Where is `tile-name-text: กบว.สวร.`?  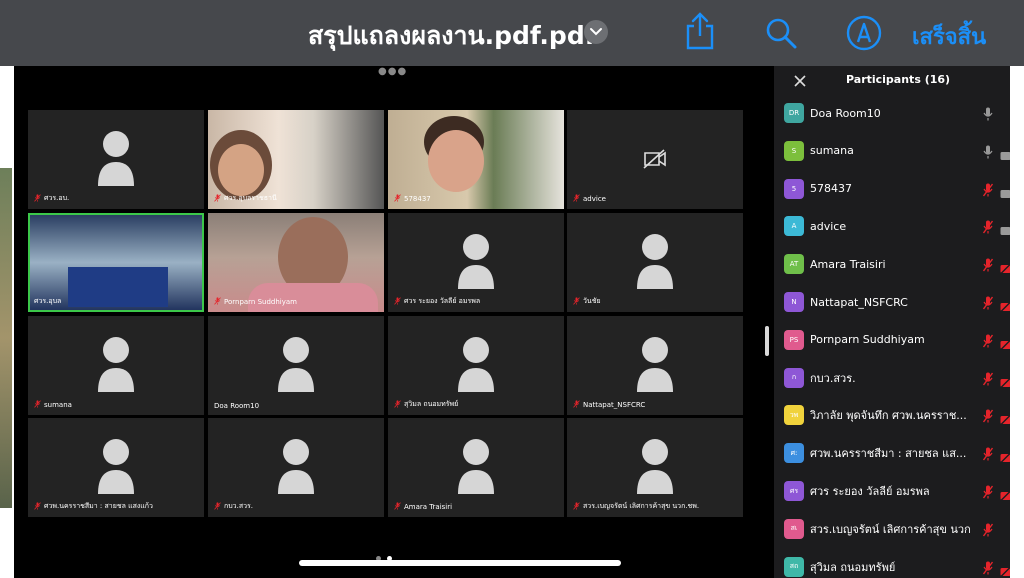 tile-name-text: กบว.สวร. is located at coordinates (239, 506).